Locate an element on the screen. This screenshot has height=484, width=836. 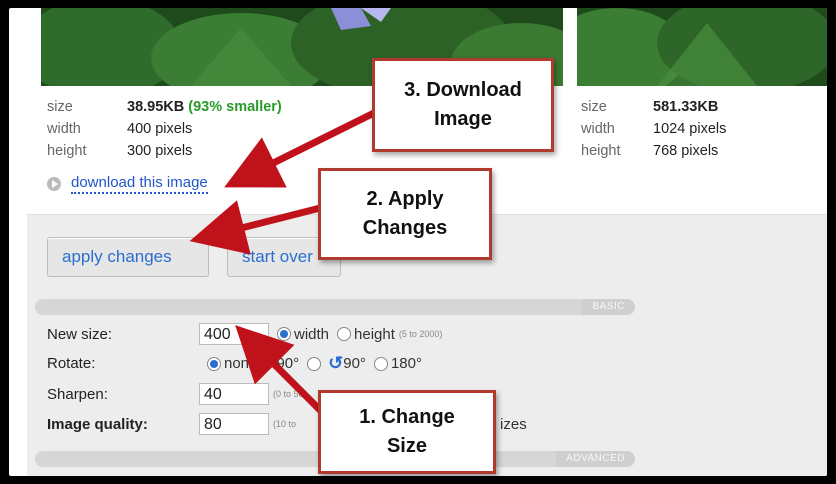
callout-change-size: 1. Change Size is located at coordinates (407, 432).